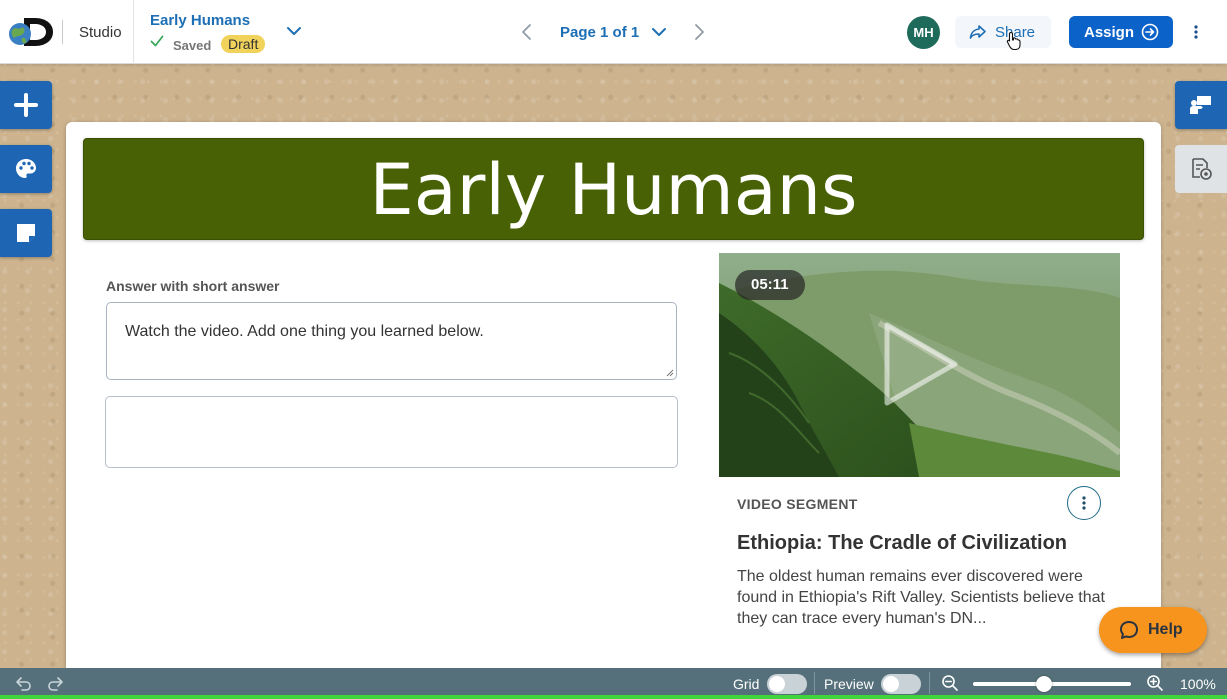 The width and height of the screenshot is (1227, 699). I want to click on presenter-icon, so click(1200, 105).